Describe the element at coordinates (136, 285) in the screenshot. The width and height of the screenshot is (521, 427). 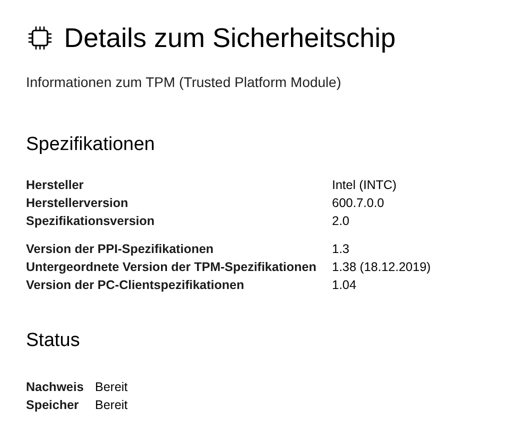
I see `spec-label: Version der PC-Clientspezifikationen` at that location.